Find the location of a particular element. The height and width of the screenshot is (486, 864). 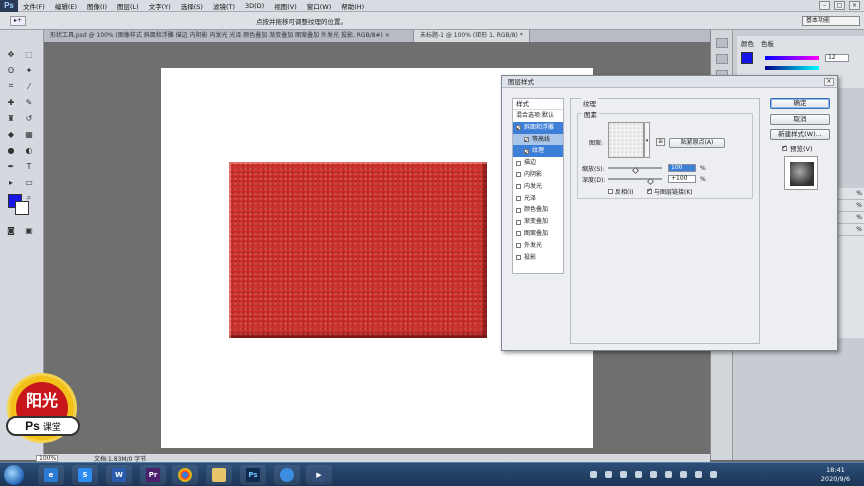

cancel-button: 取消 is located at coordinates (800, 119).